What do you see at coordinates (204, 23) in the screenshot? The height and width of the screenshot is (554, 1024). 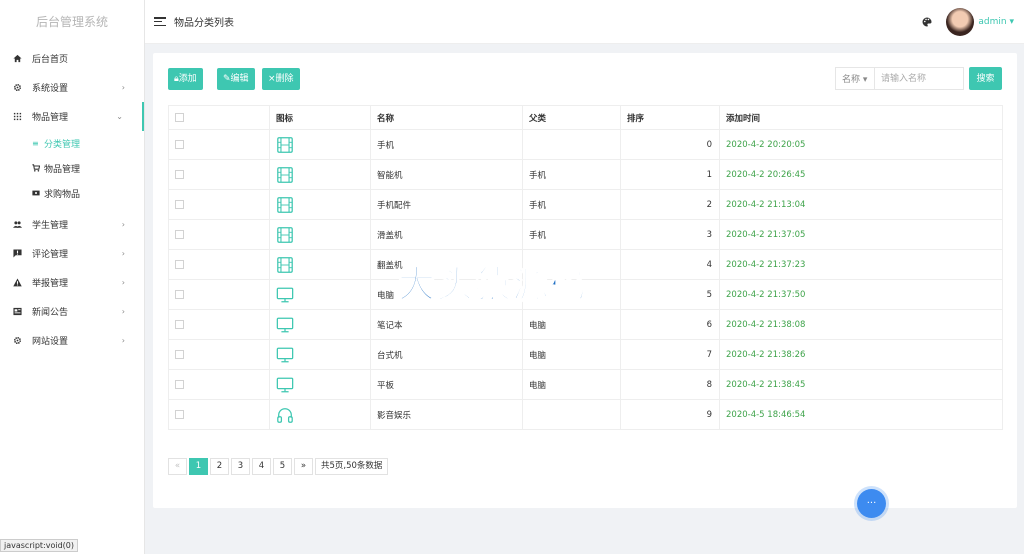 I see `page-title: 物品分类列表` at bounding box center [204, 23].